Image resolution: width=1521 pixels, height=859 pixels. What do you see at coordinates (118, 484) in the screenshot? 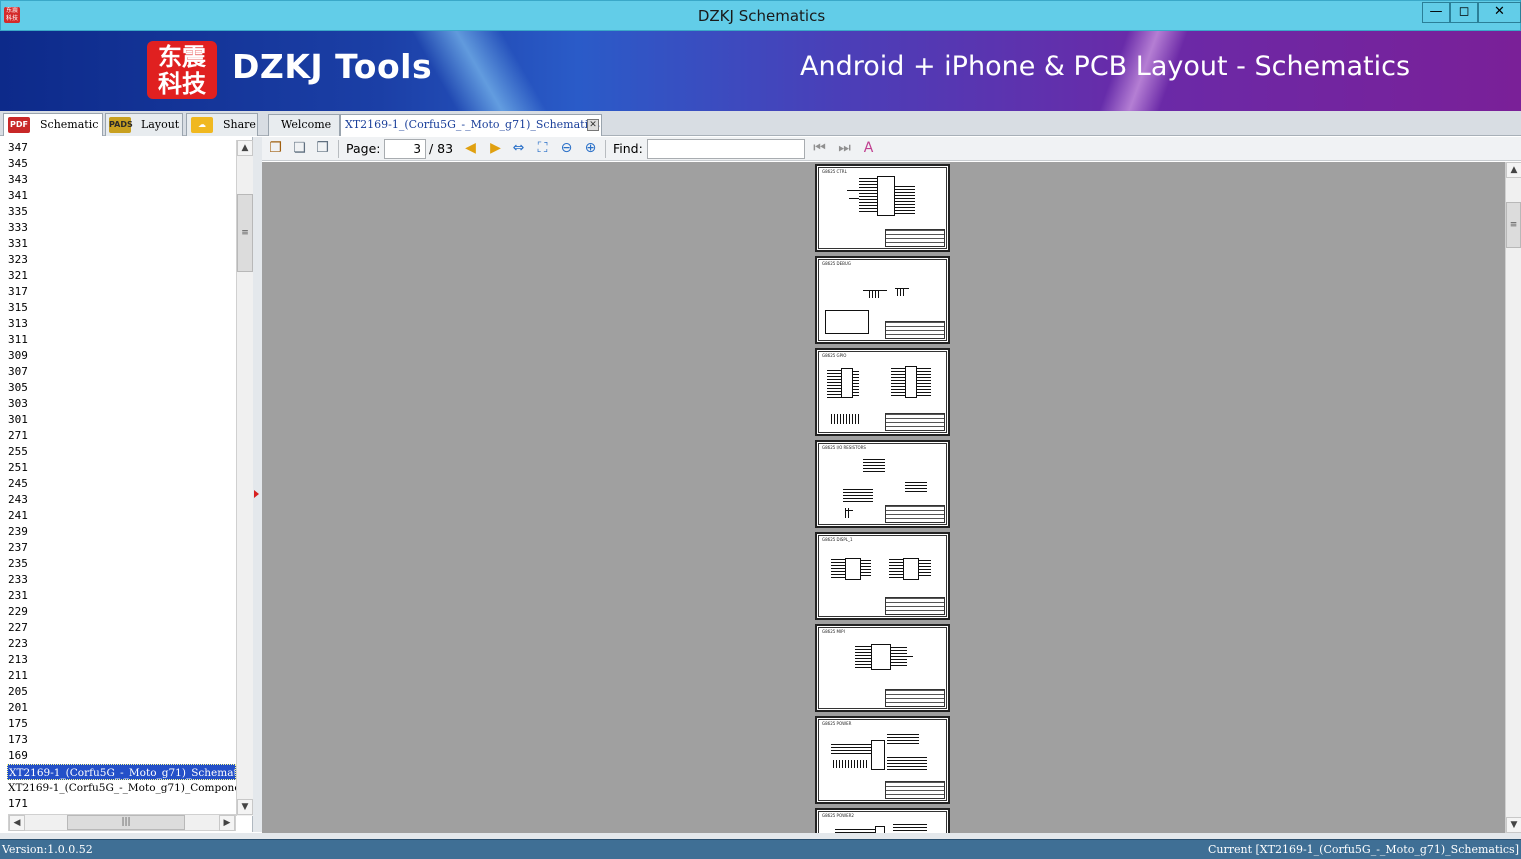
I see `page-list-item: 245` at bounding box center [118, 484].